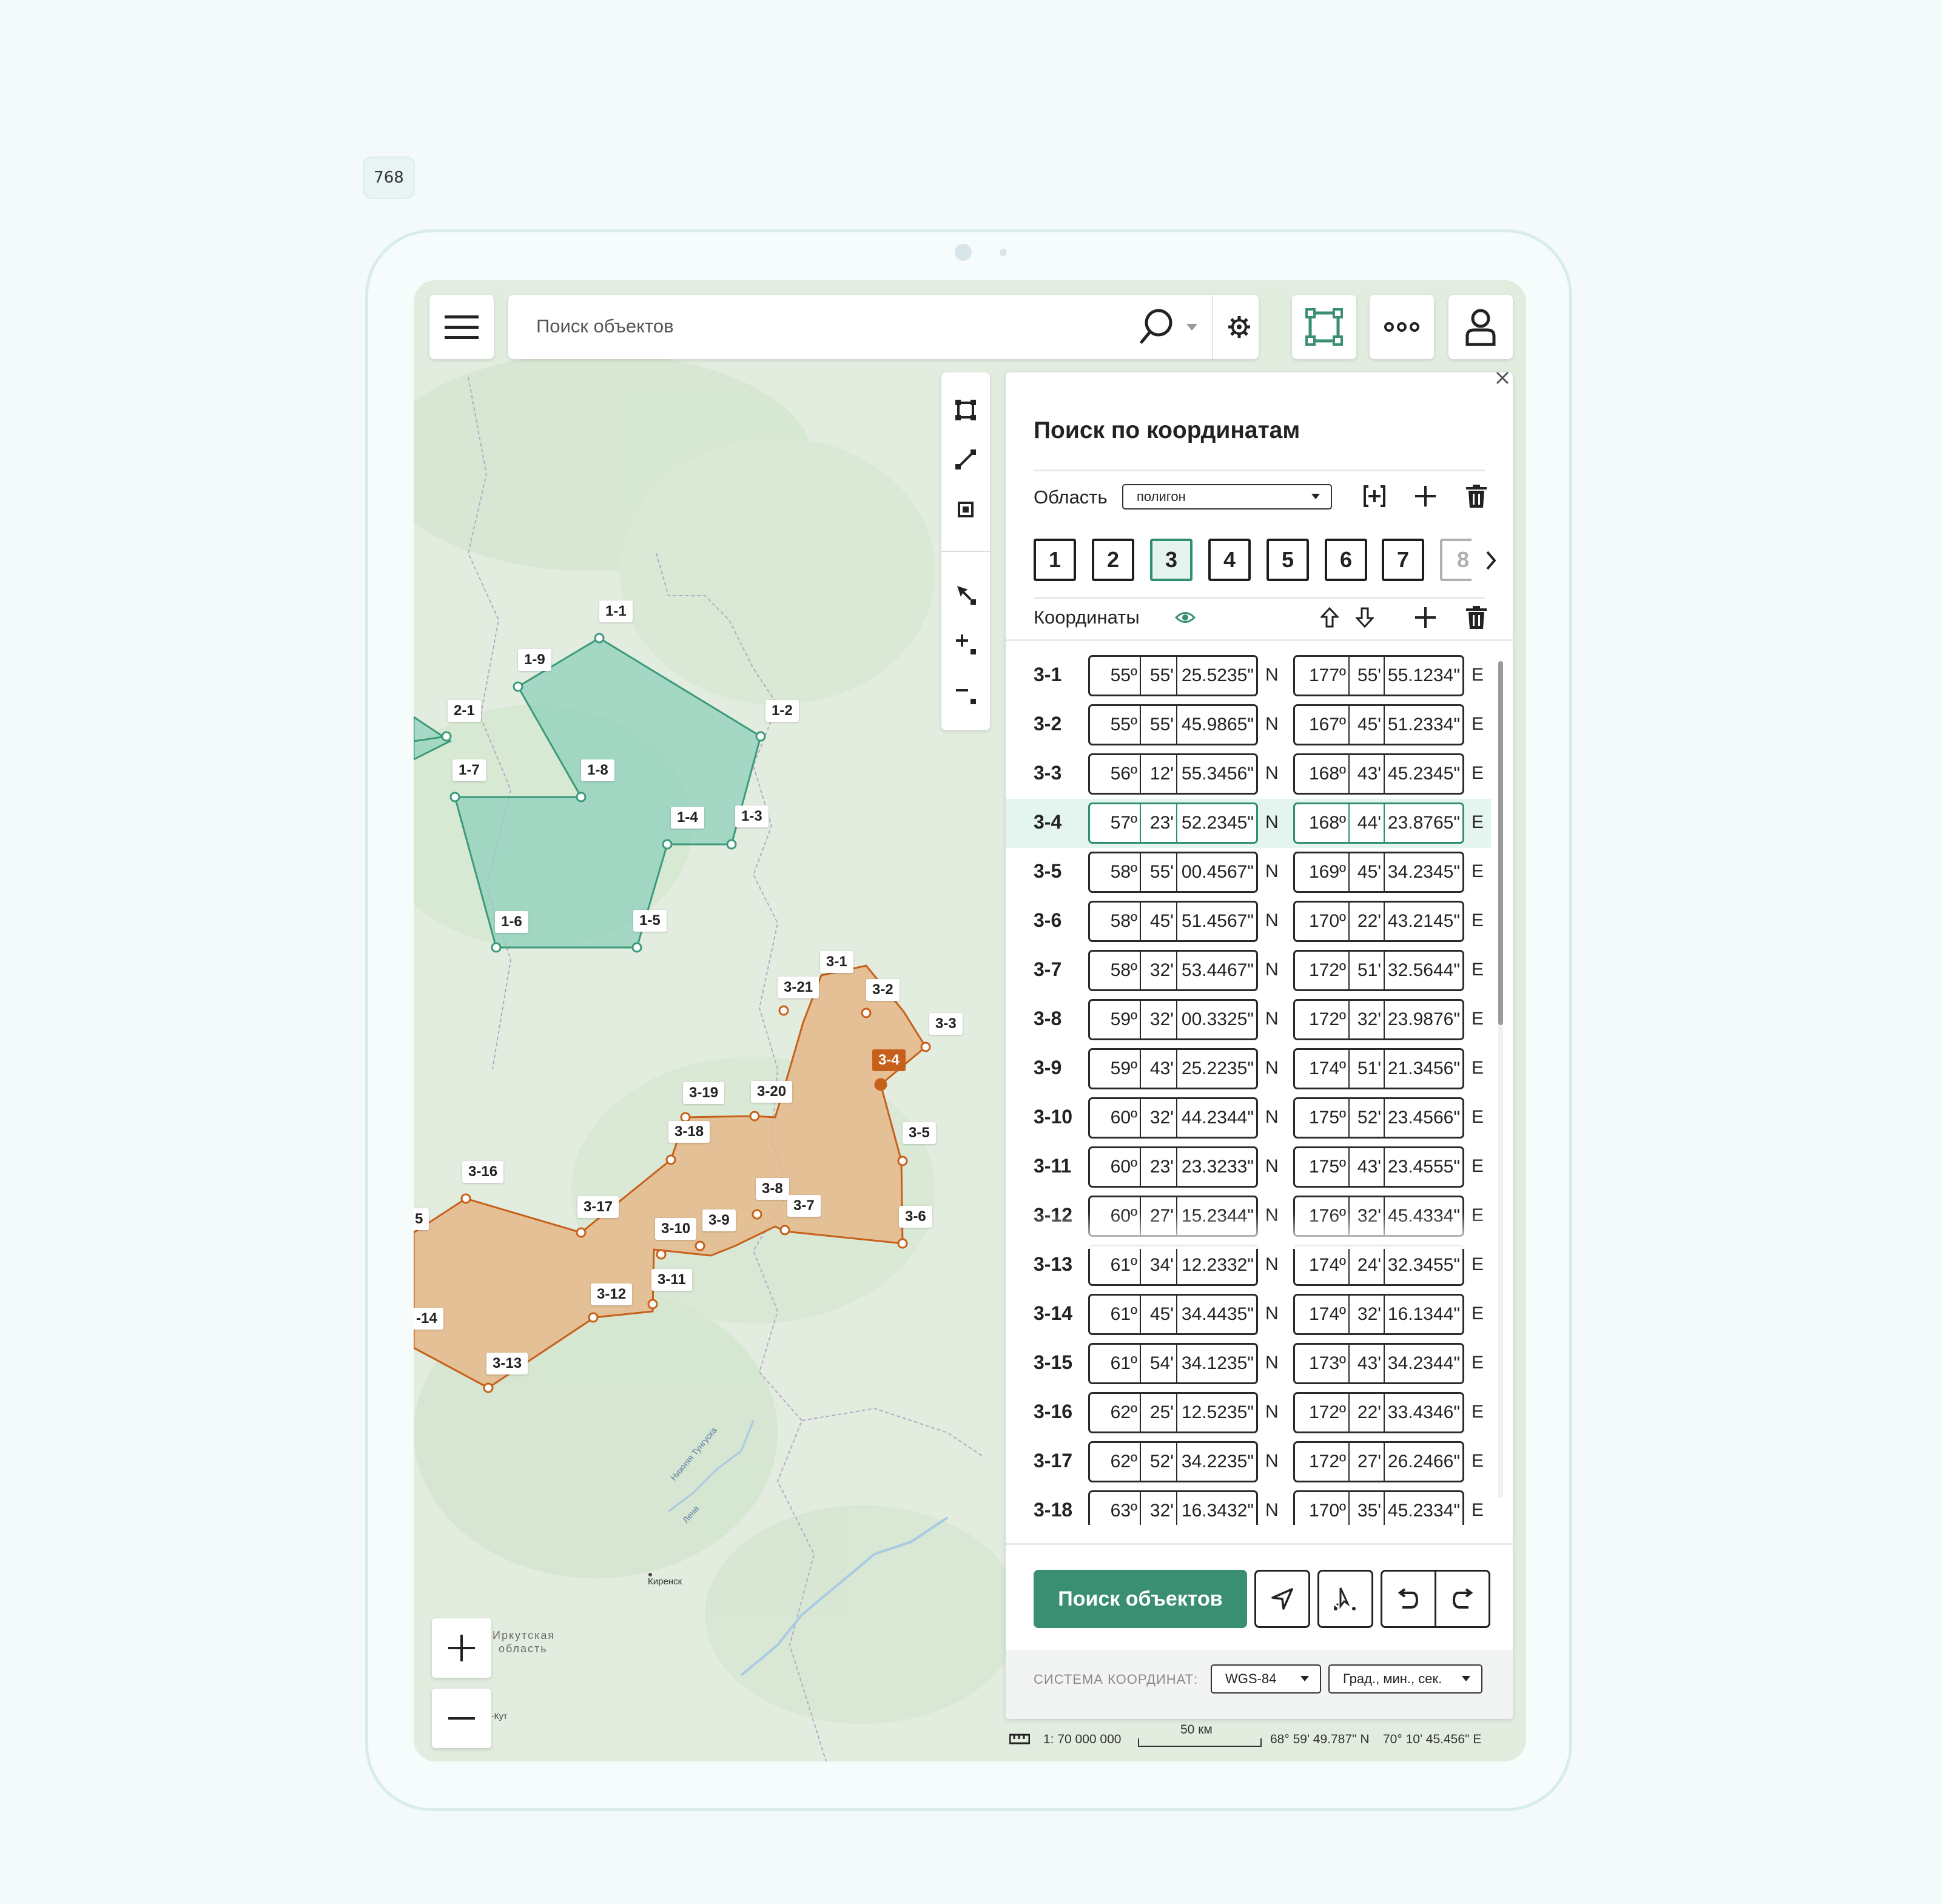 This screenshot has width=1941, height=1904. I want to click on lon-seconds-field: 23.4566", so click(1423, 1118).